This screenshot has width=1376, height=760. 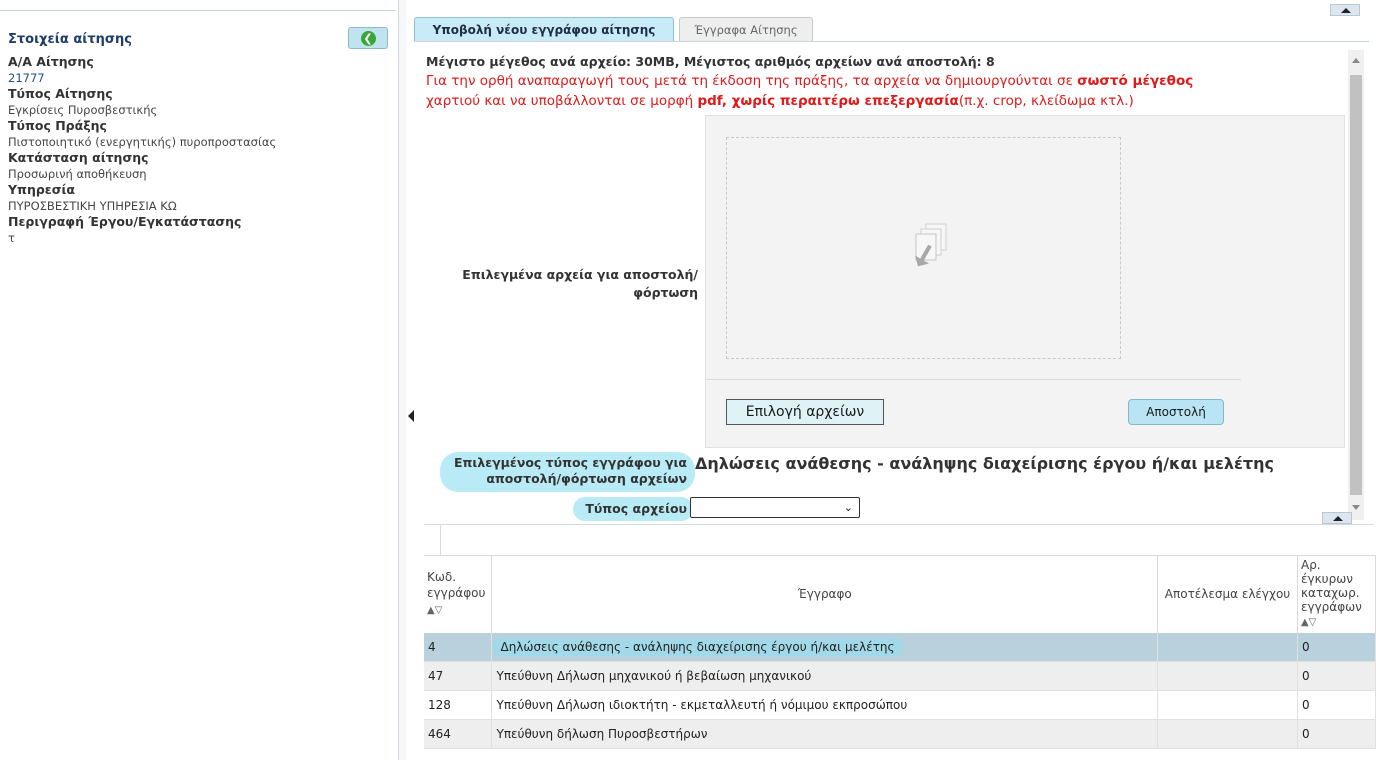 What do you see at coordinates (57, 125) in the screenshot?
I see `field-label-act-type: Τύπος Πράξης` at bounding box center [57, 125].